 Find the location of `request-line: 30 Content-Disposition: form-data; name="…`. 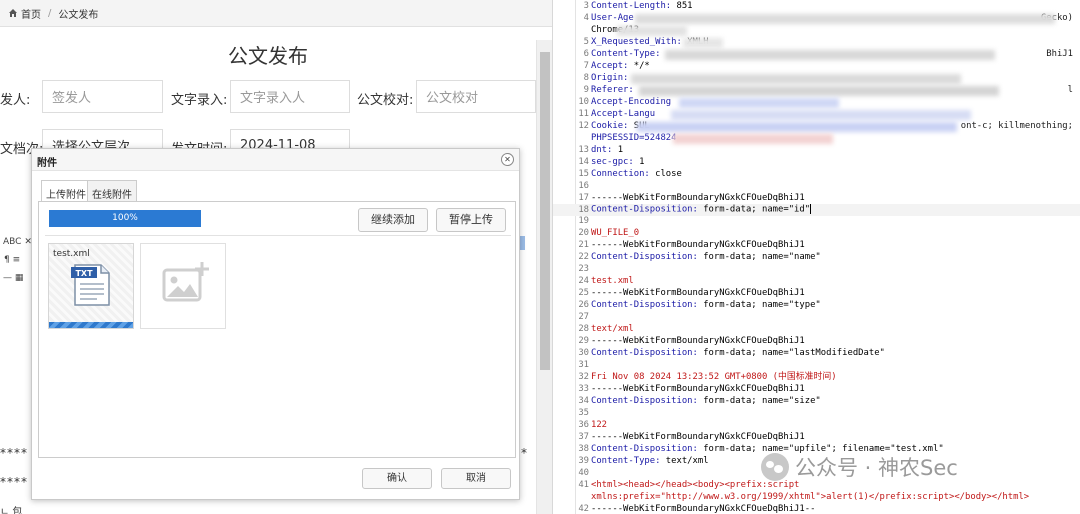

request-line: 30 Content-Disposition: form-data; name="… is located at coordinates (816, 354).